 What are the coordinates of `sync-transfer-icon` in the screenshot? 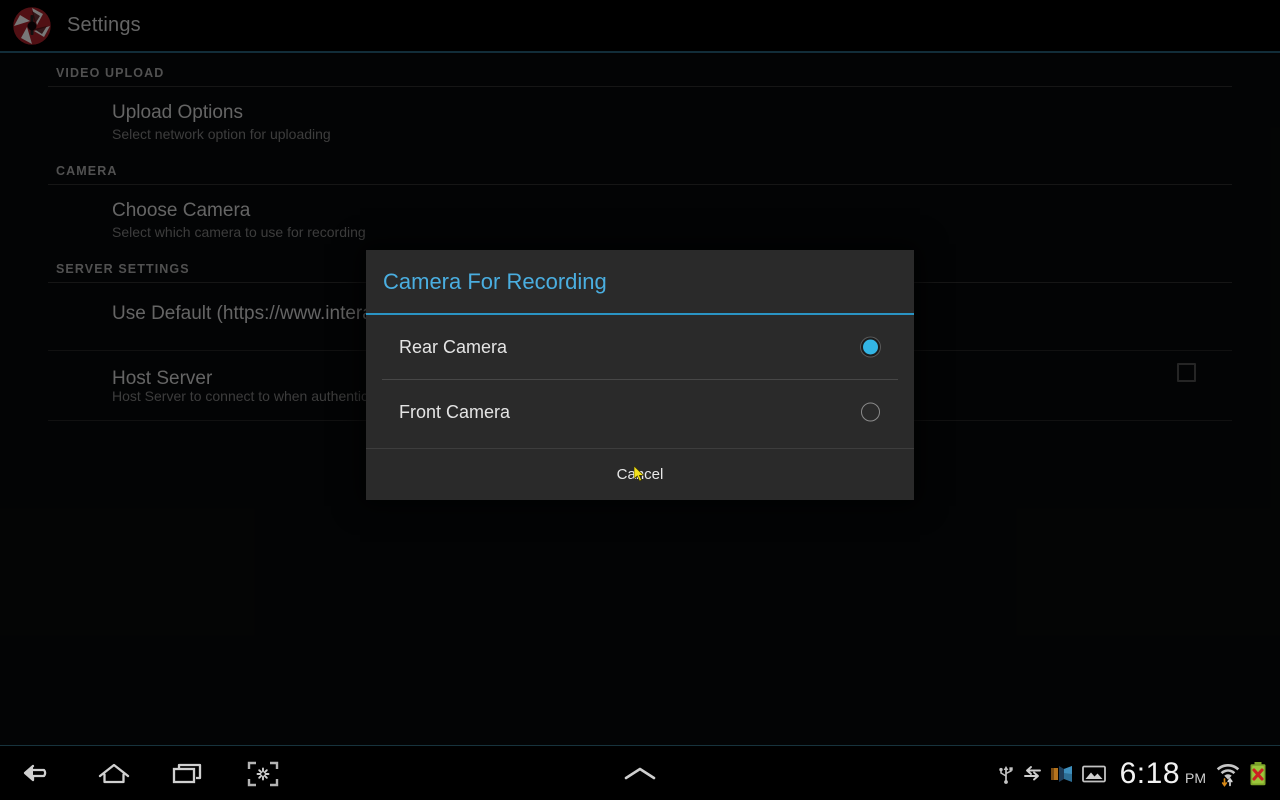 It's located at (1032, 774).